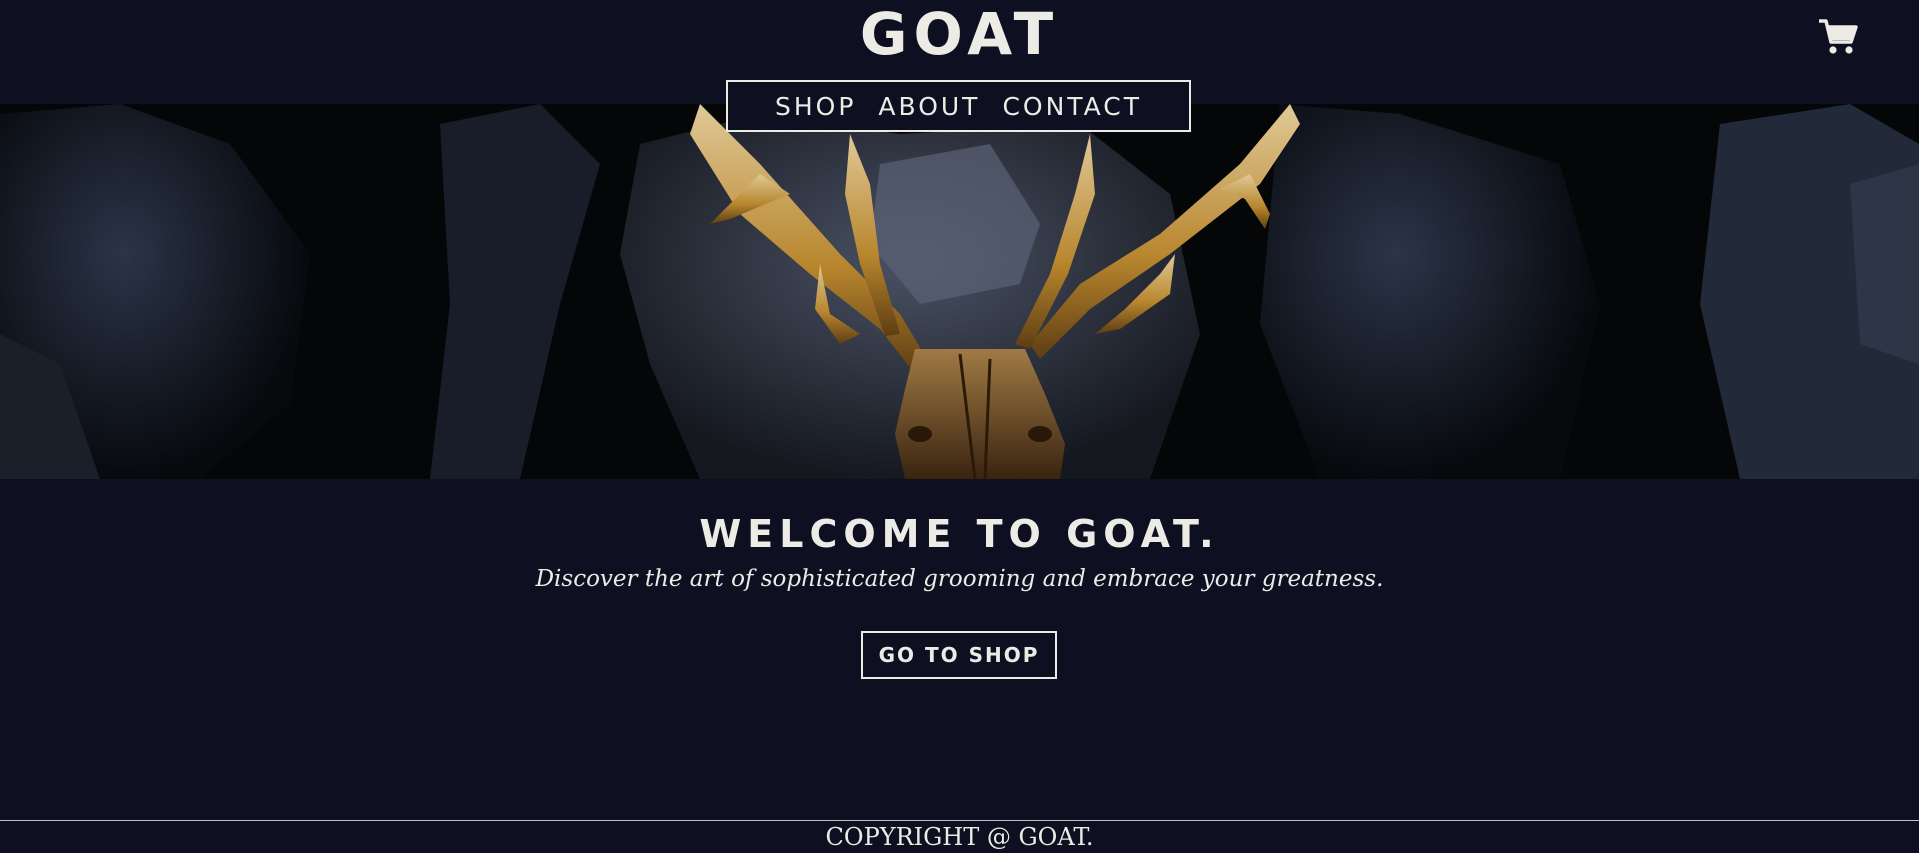 Image resolution: width=1919 pixels, height=853 pixels. What do you see at coordinates (959, 34) in the screenshot?
I see `site-logo: GOAT` at bounding box center [959, 34].